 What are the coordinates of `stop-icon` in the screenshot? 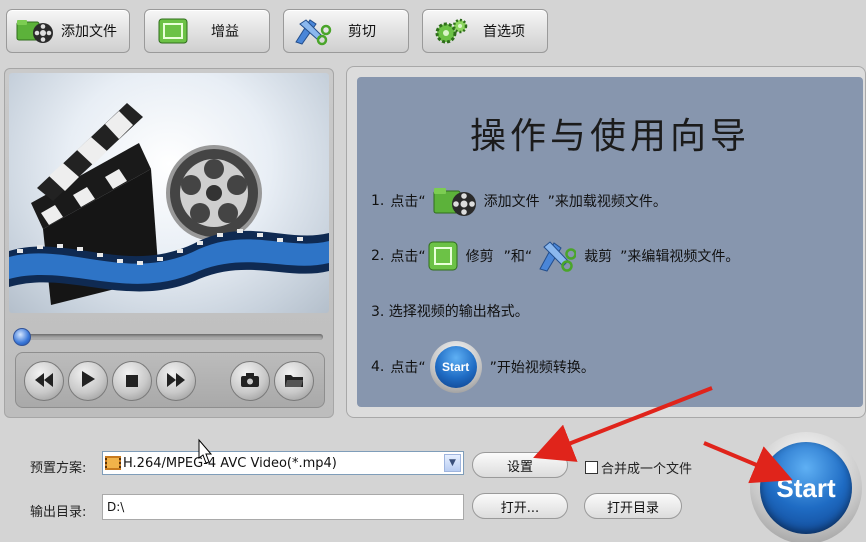 It's located at (132, 381).